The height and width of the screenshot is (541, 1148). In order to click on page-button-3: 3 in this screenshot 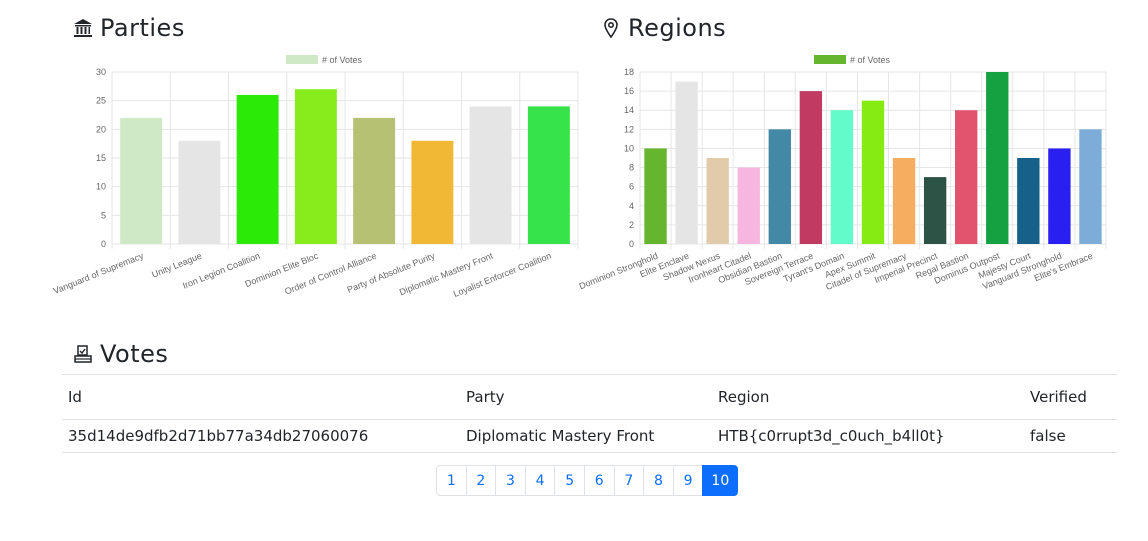, I will do `click(510, 480)`.